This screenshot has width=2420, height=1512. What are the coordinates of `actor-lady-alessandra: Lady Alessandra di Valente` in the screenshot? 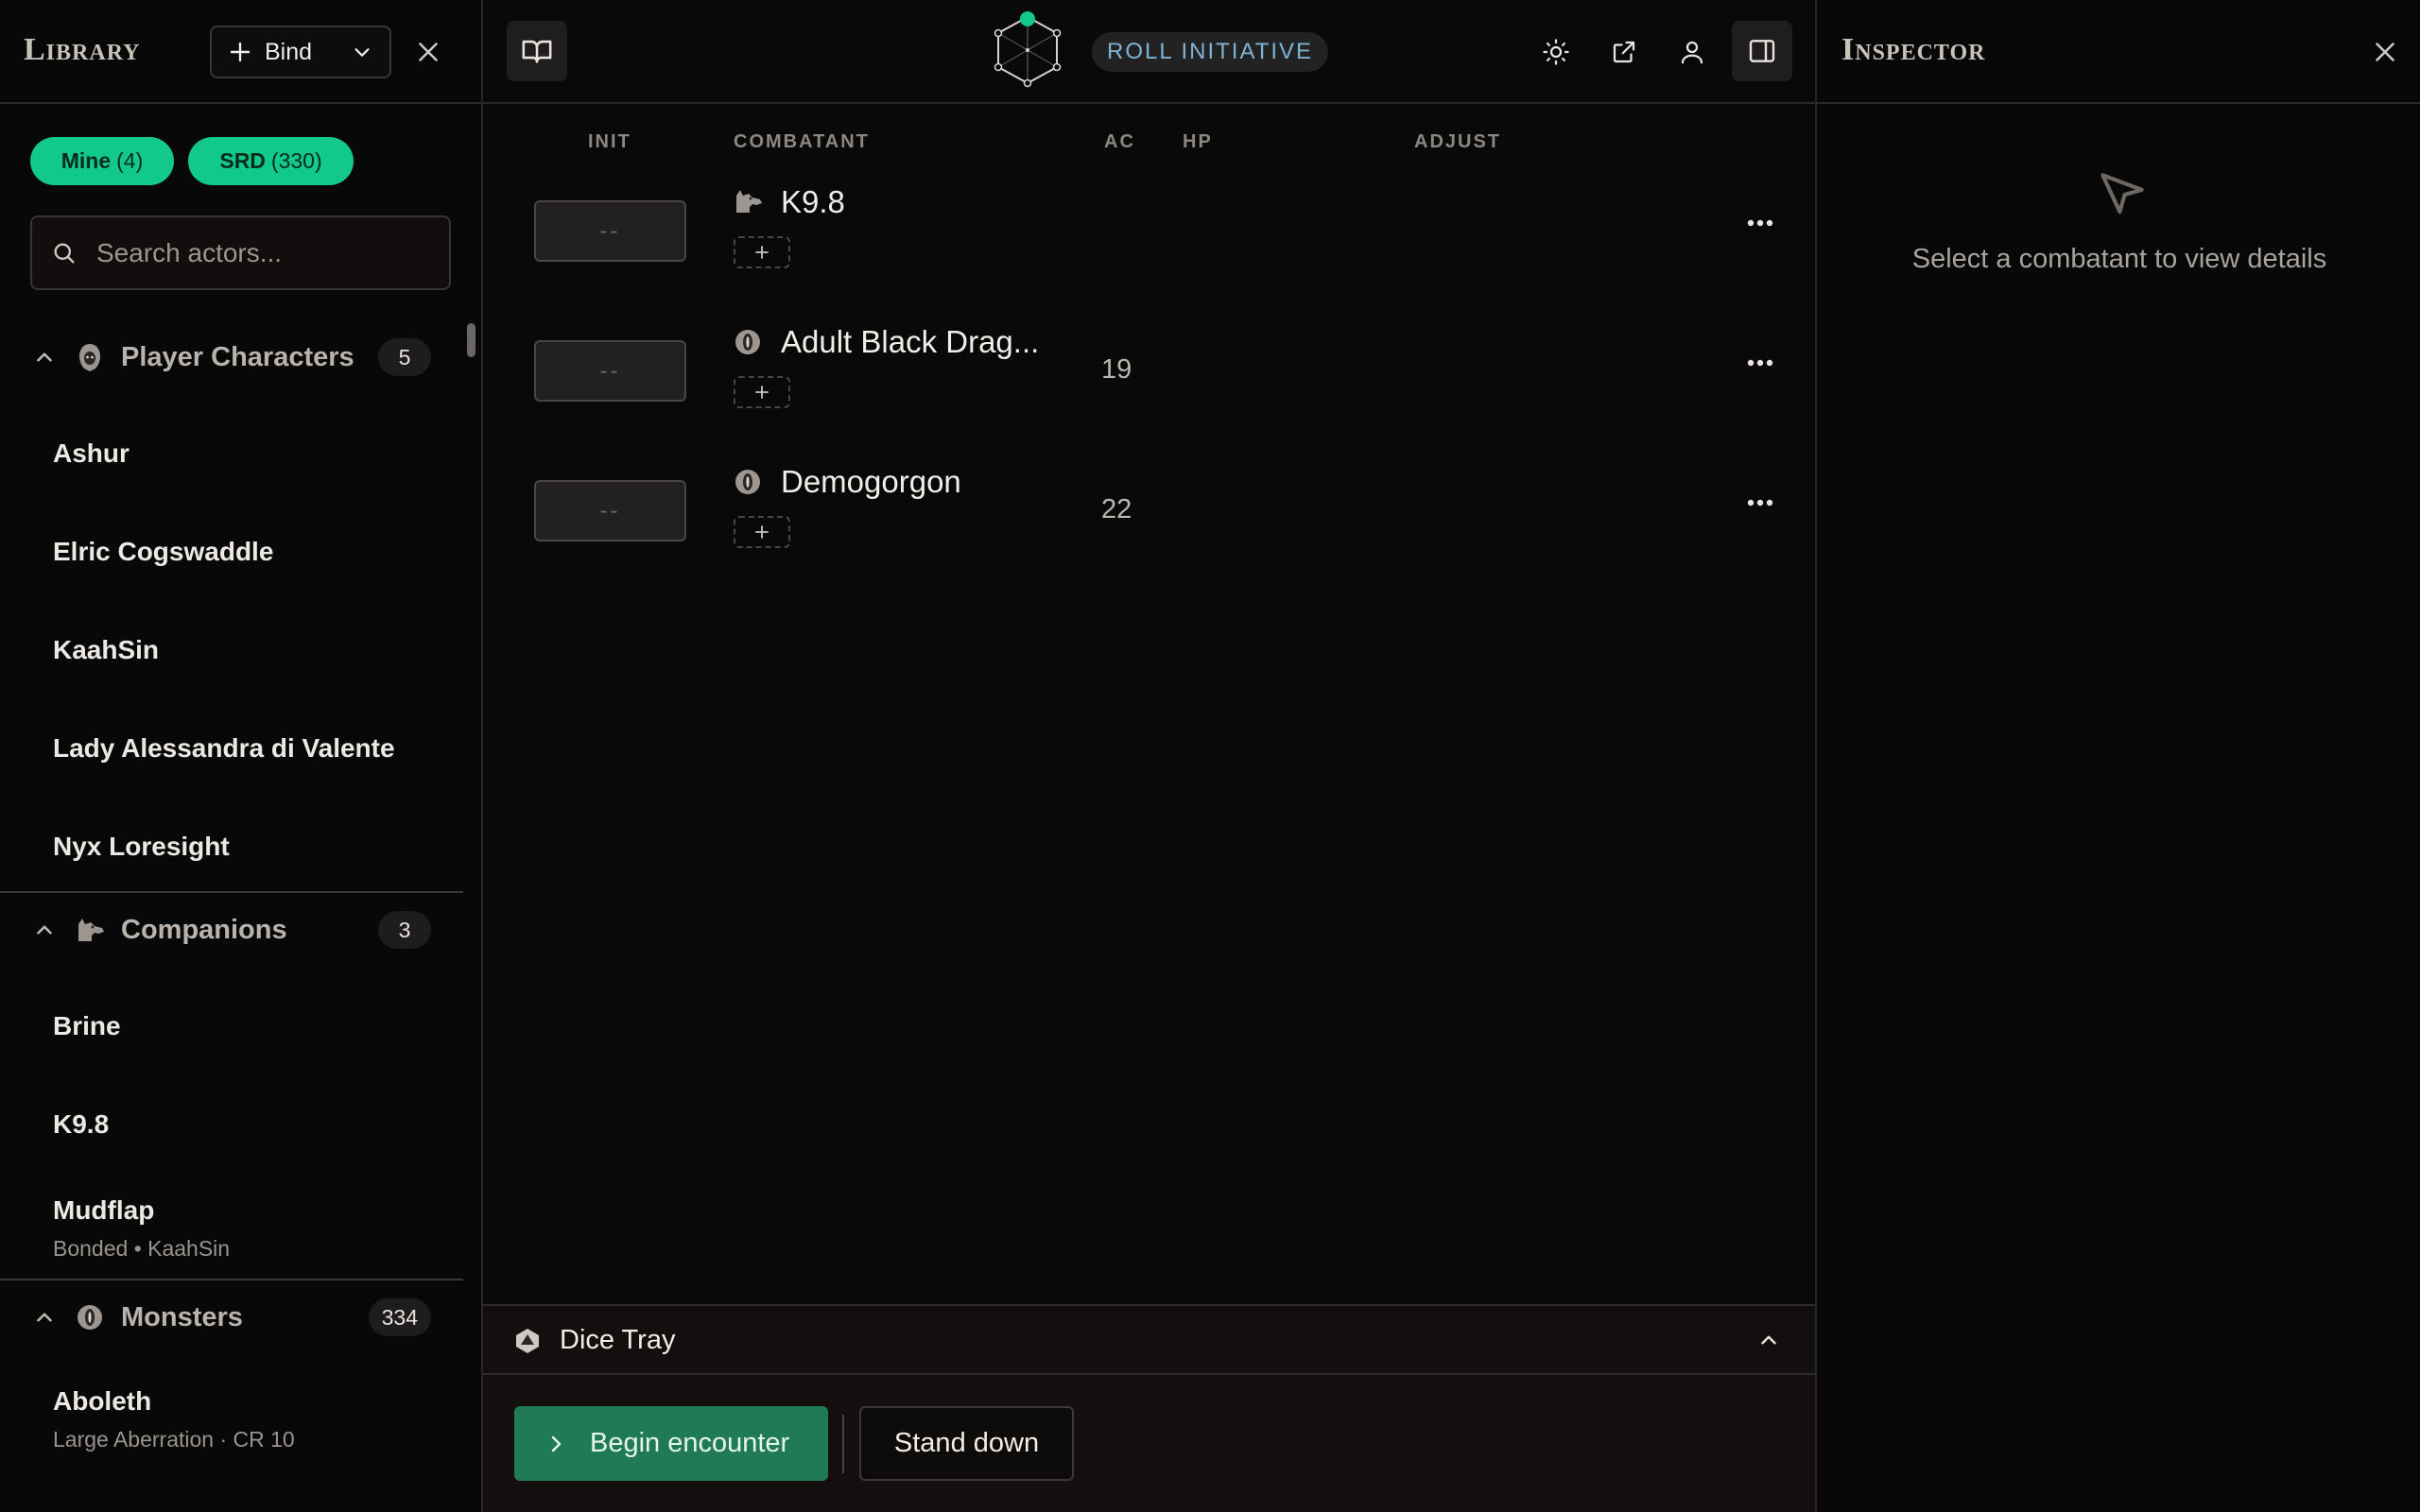 It's located at (224, 748).